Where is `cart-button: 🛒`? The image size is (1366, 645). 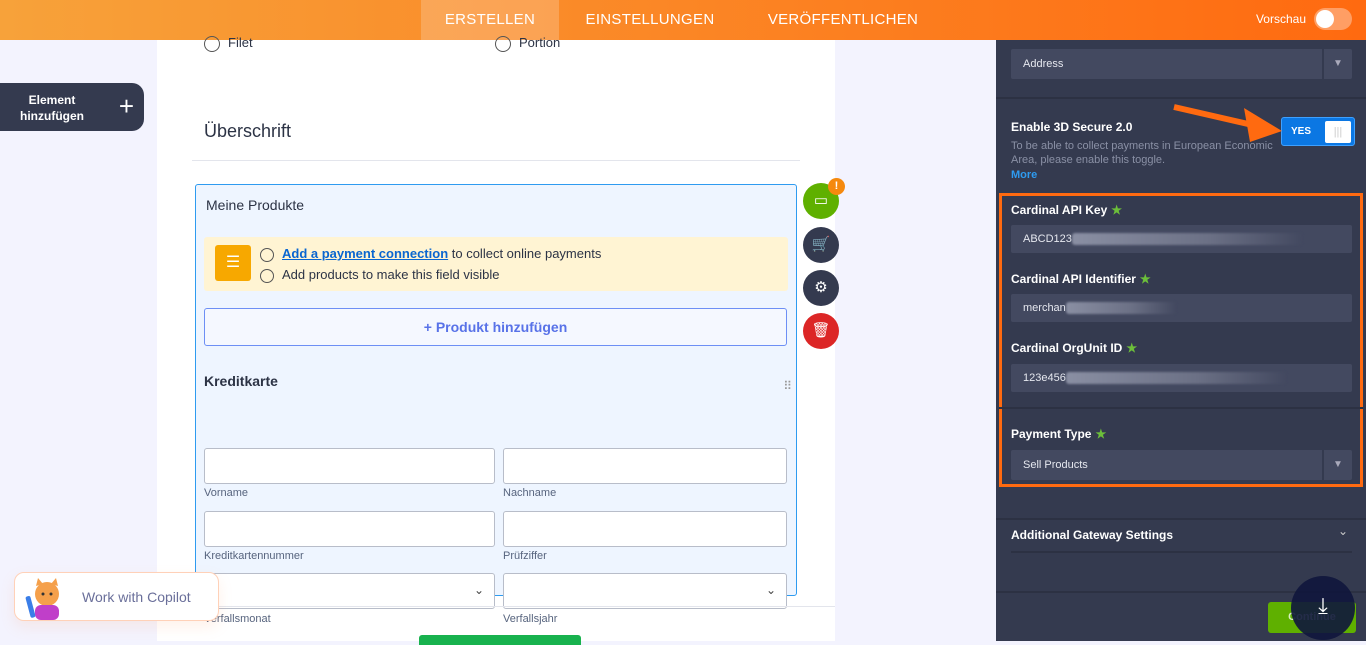
cart-button: 🛒 is located at coordinates (821, 245).